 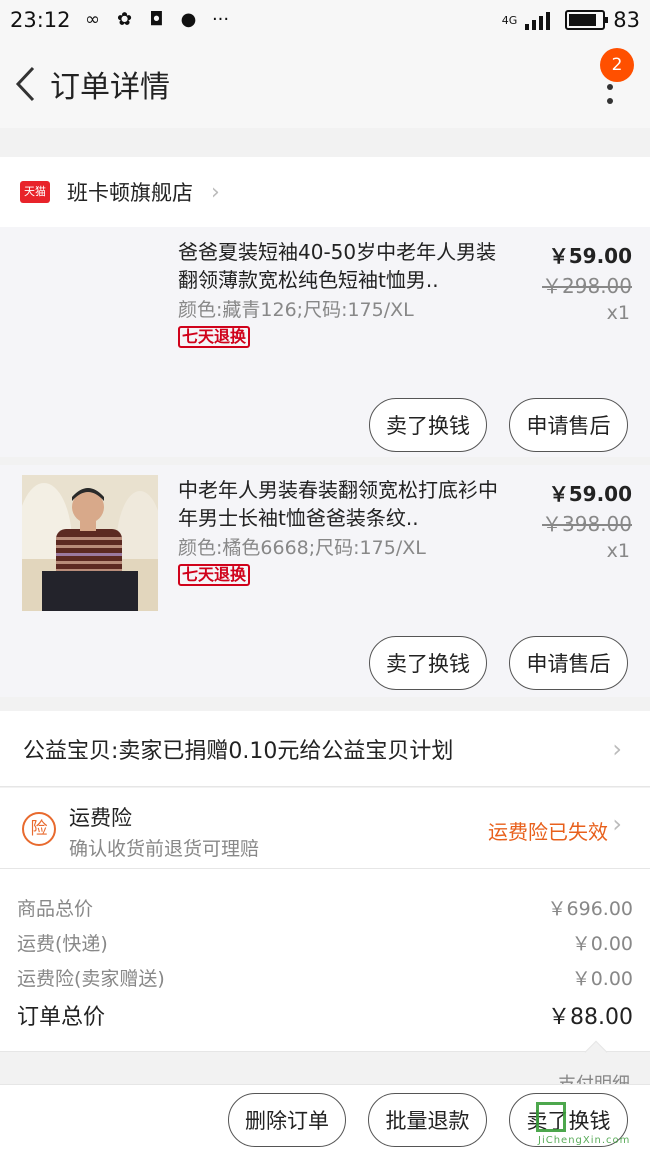 I want to click on header: 订单详情 2, so click(x=325, y=84).